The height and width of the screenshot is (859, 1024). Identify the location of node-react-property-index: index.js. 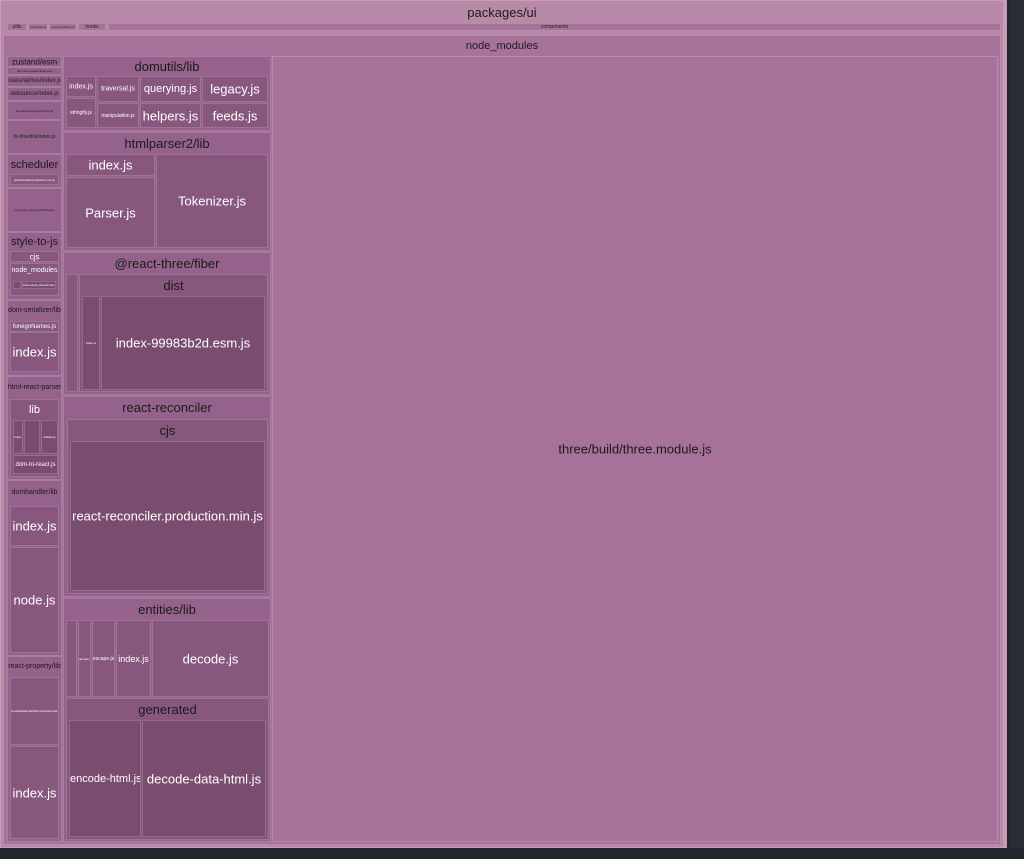
(34, 792).